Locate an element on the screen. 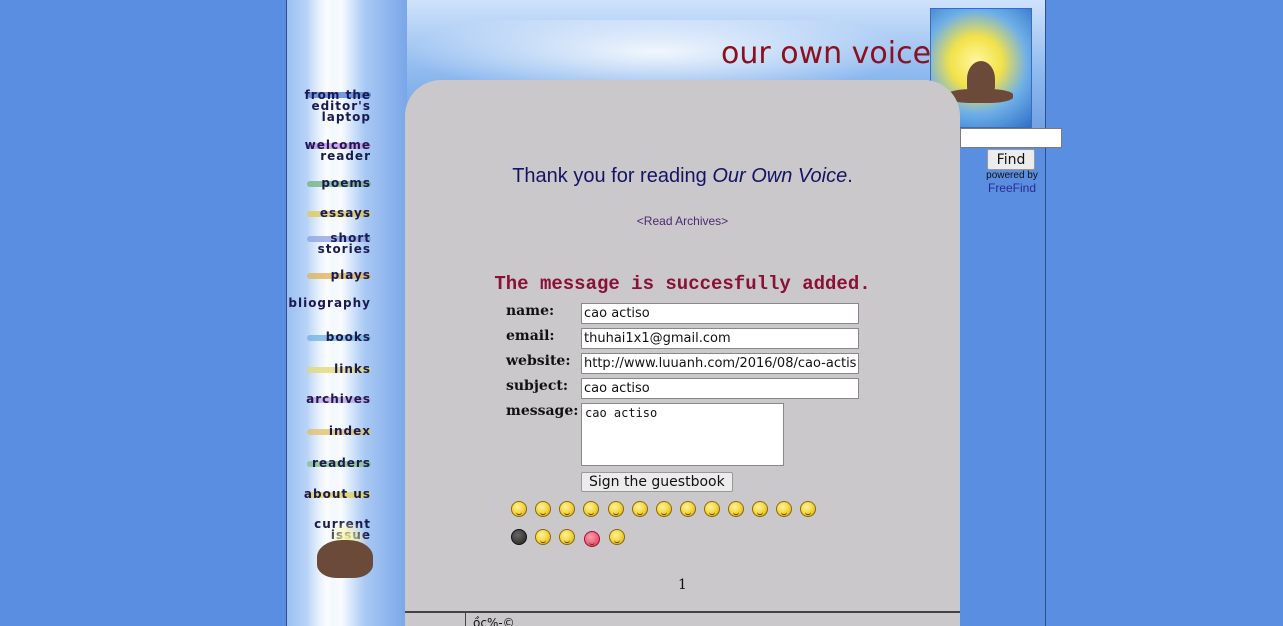  tongue-icon is located at coordinates (616, 509).